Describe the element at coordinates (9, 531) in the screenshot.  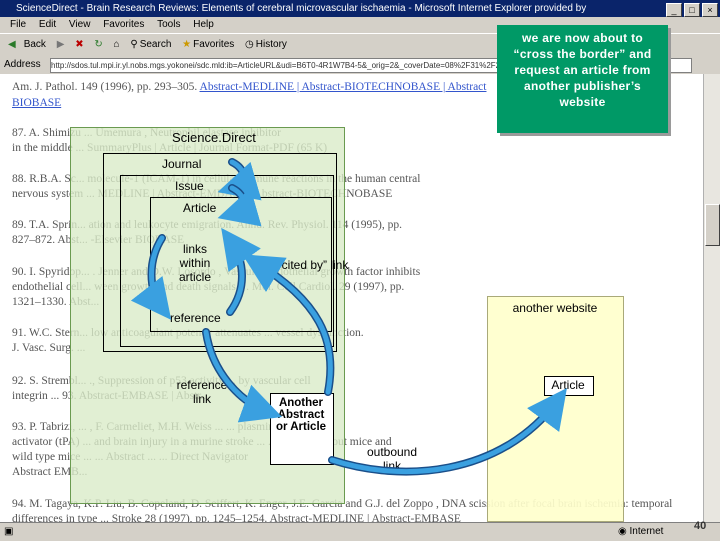
I see `page-icon: ▣` at that location.